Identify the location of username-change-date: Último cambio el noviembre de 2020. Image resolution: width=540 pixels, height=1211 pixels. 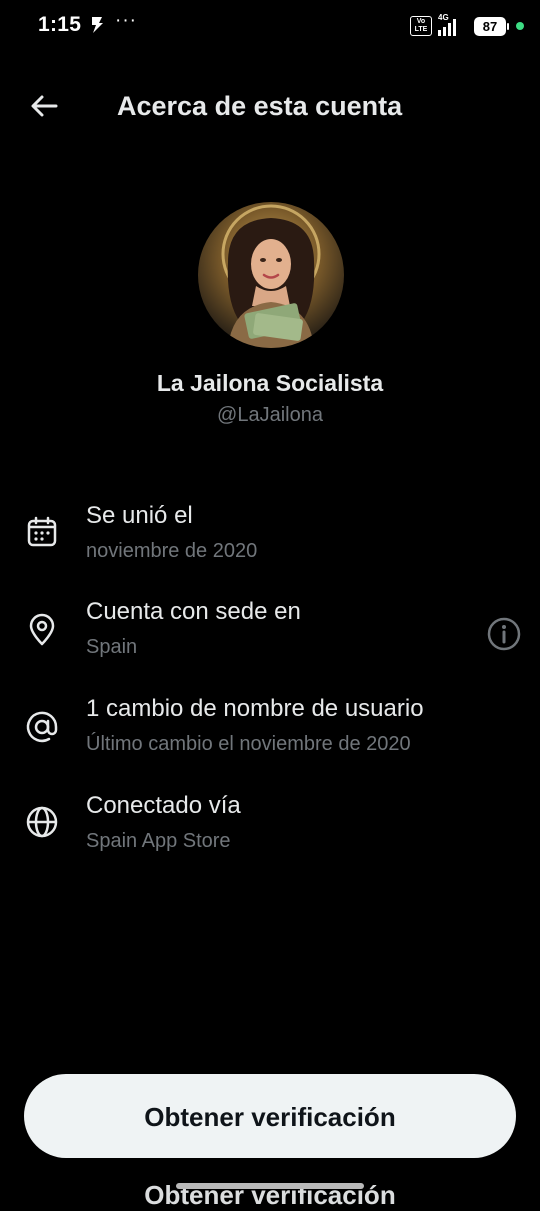
(248, 744).